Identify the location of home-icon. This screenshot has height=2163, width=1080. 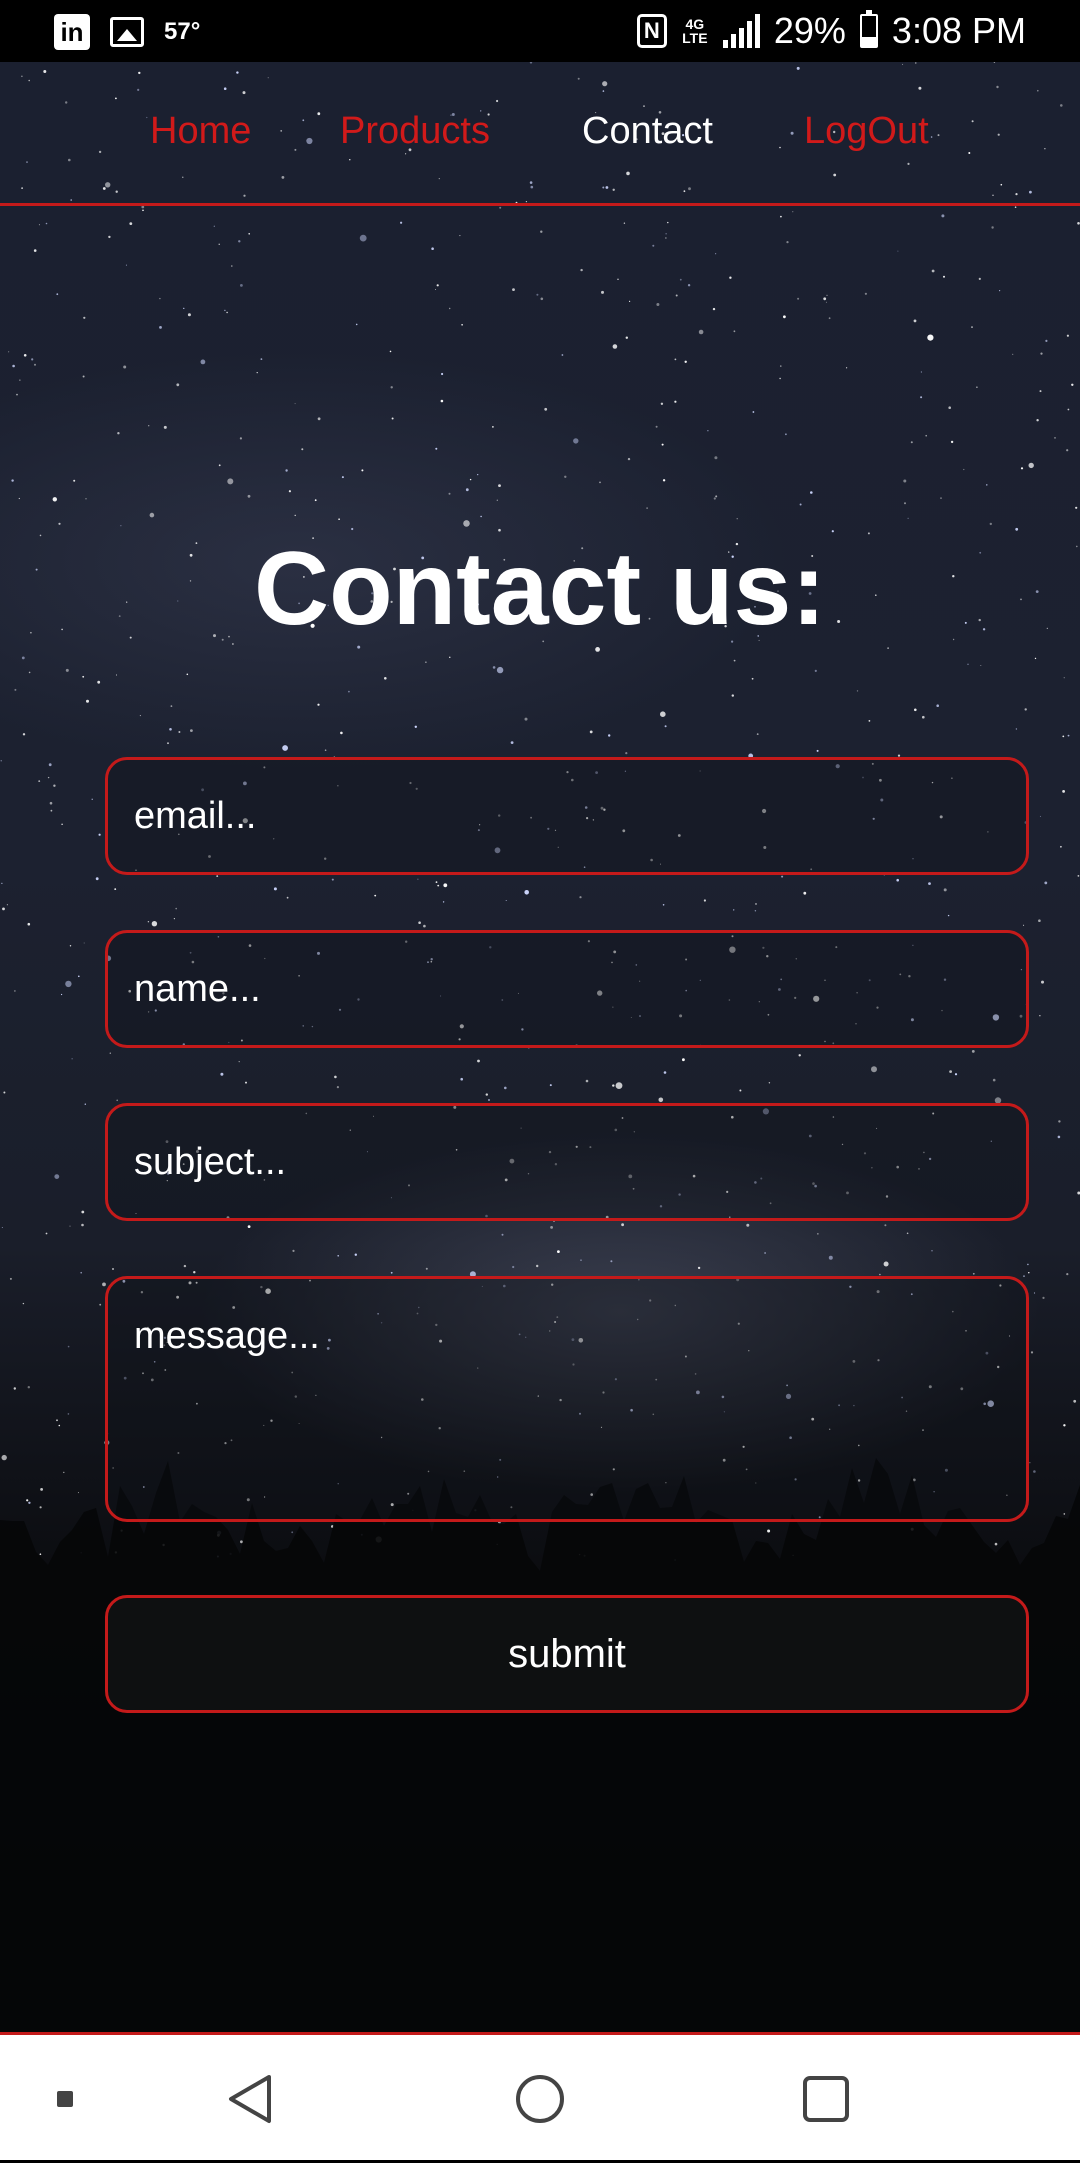
(540, 2099).